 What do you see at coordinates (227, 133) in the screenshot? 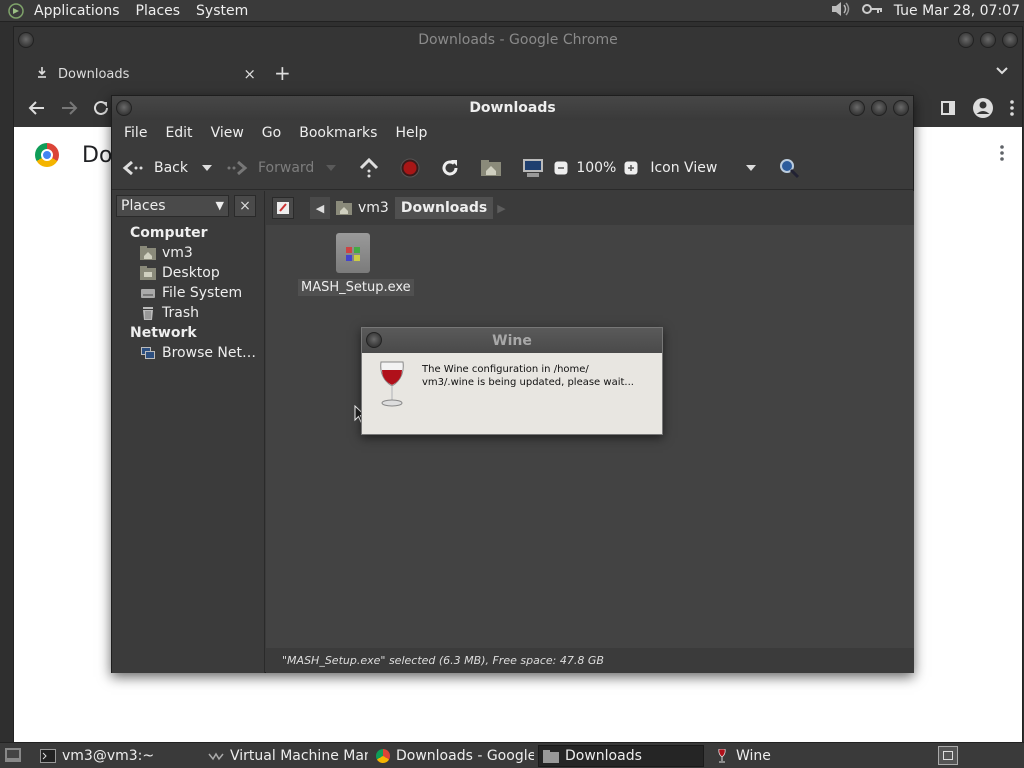
I see `menu-view: View` at bounding box center [227, 133].